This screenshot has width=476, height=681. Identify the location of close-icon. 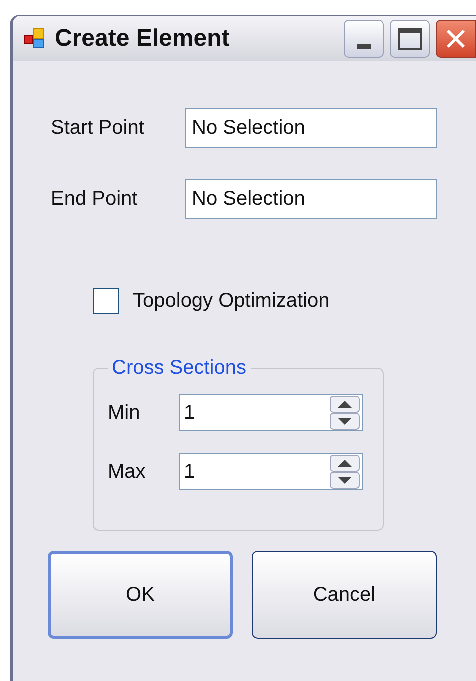
(456, 39).